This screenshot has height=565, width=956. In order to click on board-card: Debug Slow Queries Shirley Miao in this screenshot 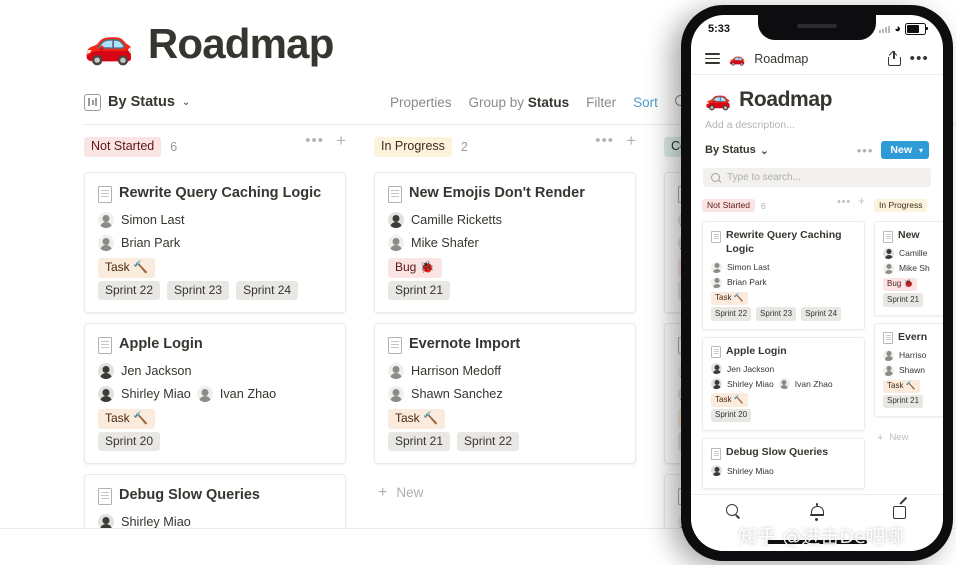, I will do `click(783, 463)`.